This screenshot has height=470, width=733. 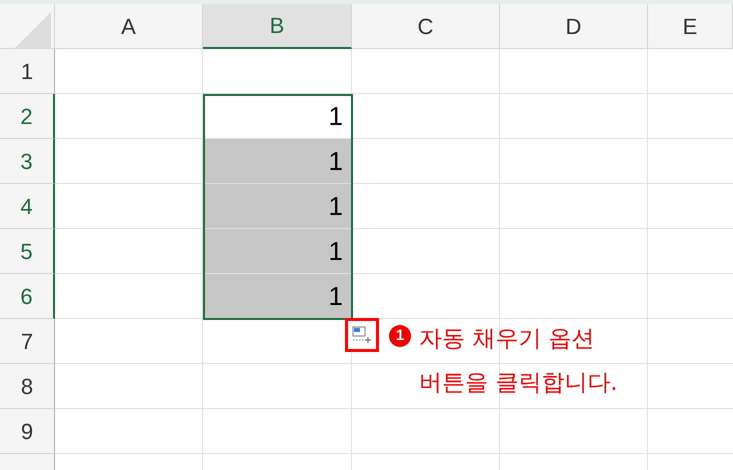 What do you see at coordinates (27, 26) in the screenshot?
I see `select-all-corner` at bounding box center [27, 26].